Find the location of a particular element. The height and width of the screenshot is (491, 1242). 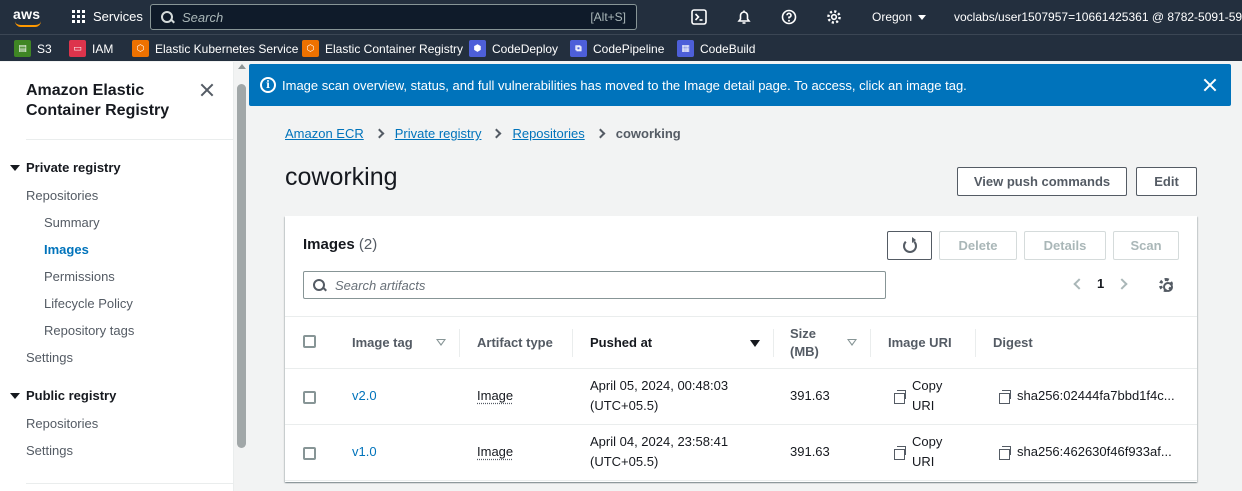

scroll-up-arrow-icon is located at coordinates (242, 66).